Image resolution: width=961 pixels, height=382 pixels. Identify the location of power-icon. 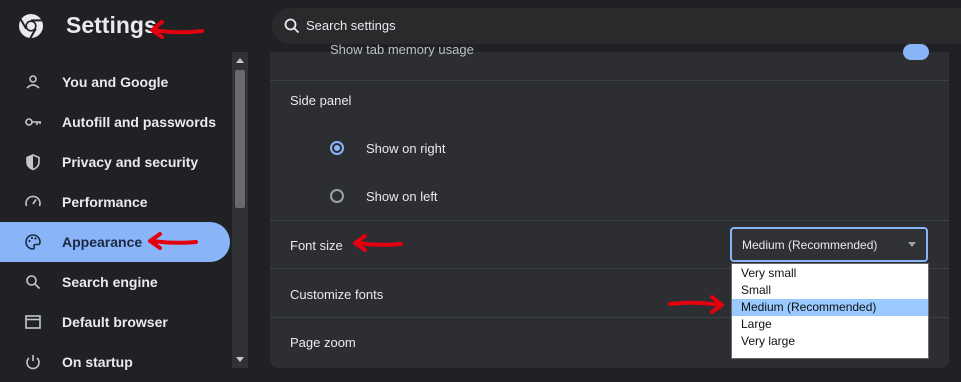
(33, 362).